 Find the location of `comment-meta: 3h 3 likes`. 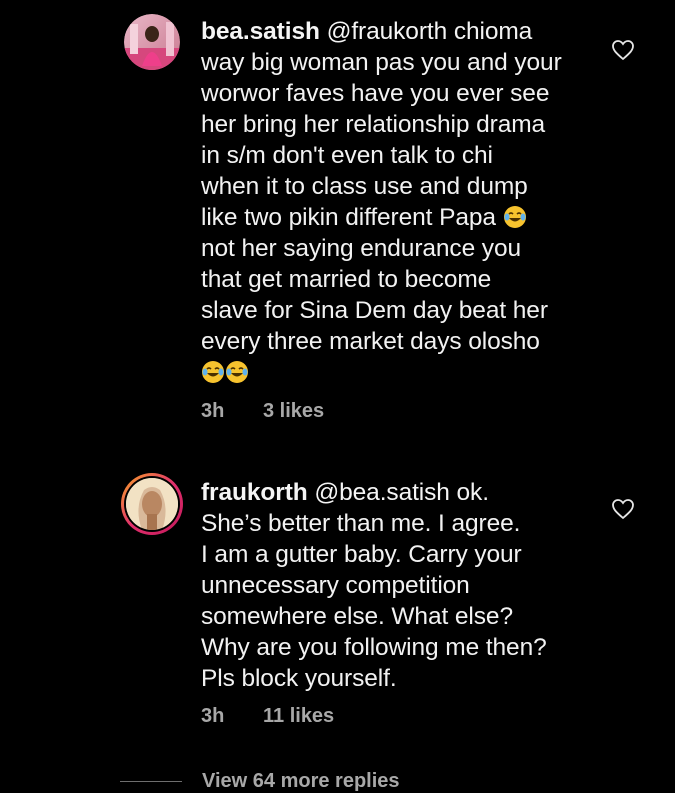

comment-meta: 3h 3 likes is located at coordinates (262, 411).